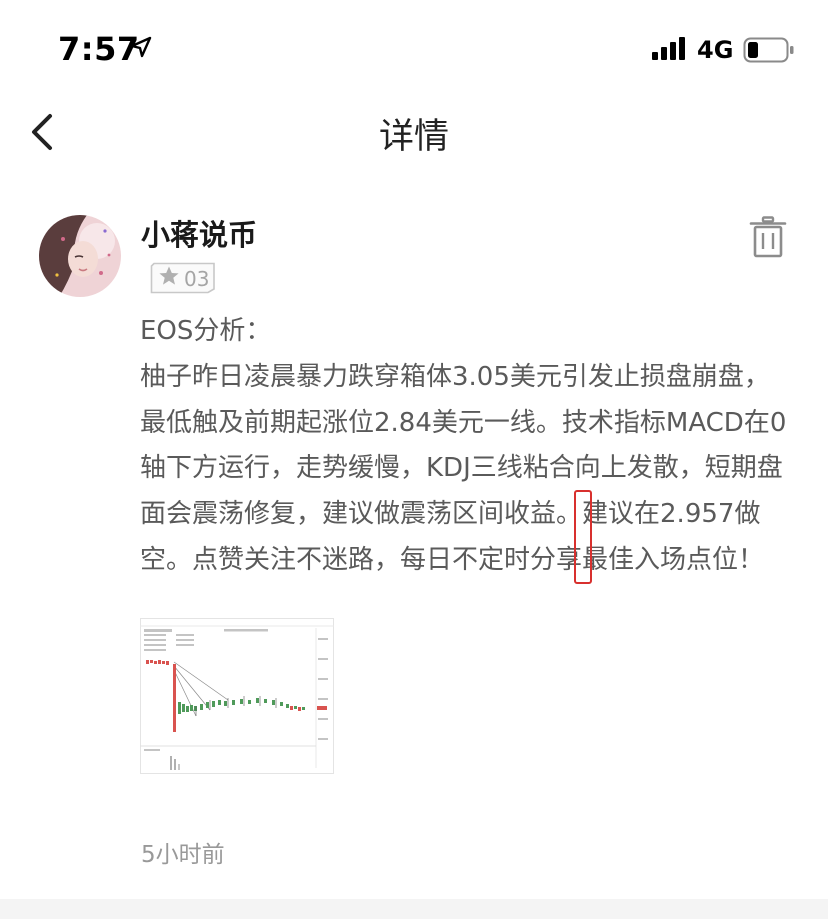 This screenshot has height=919, width=828. What do you see at coordinates (768, 237) in the screenshot?
I see `trash-icon` at bounding box center [768, 237].